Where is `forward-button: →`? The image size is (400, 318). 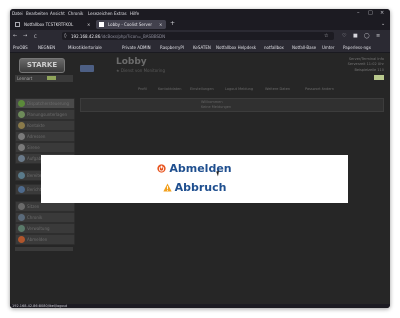 forward-button: → is located at coordinates (25, 36).